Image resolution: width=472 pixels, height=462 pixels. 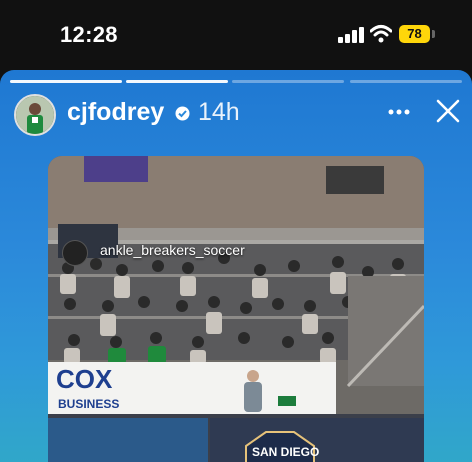 I want to click on banner-cox-text: COX, so click(x=84, y=379).